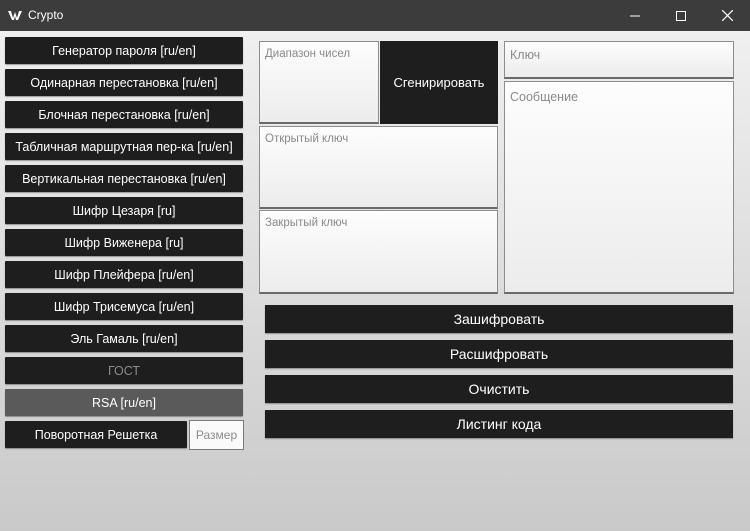 The width and height of the screenshot is (750, 531). What do you see at coordinates (216, 435) in the screenshot?
I see `grille-size-input: Размер` at bounding box center [216, 435].